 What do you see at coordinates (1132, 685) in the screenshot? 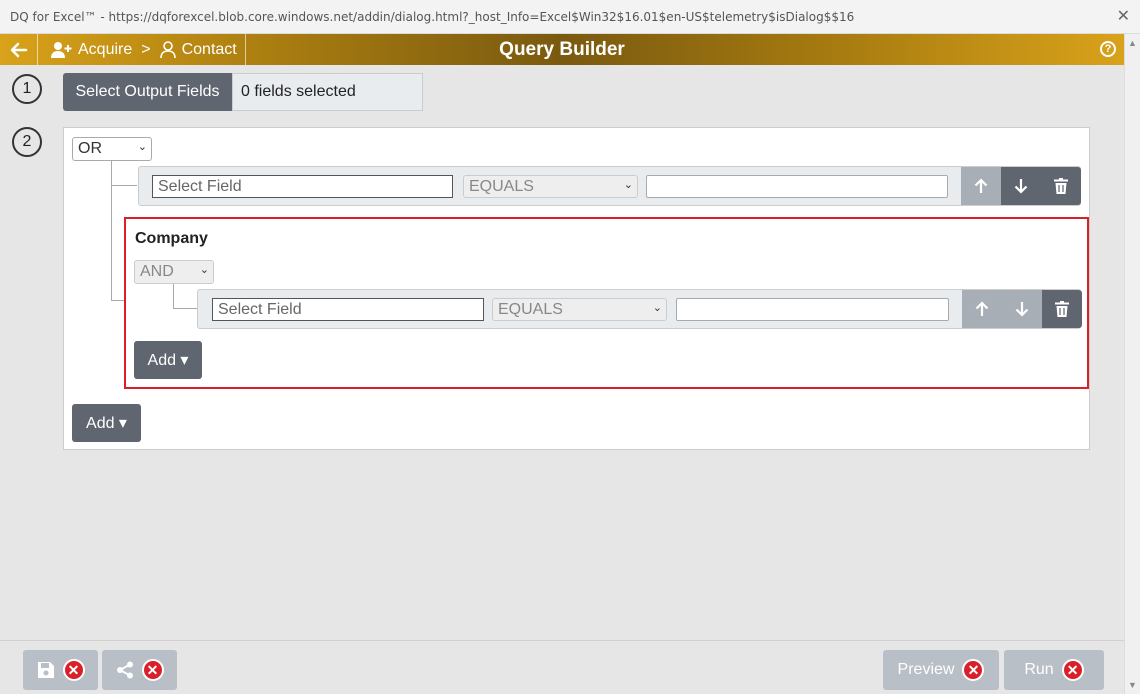
I see `scroll-down-icon: ▼` at bounding box center [1132, 685].